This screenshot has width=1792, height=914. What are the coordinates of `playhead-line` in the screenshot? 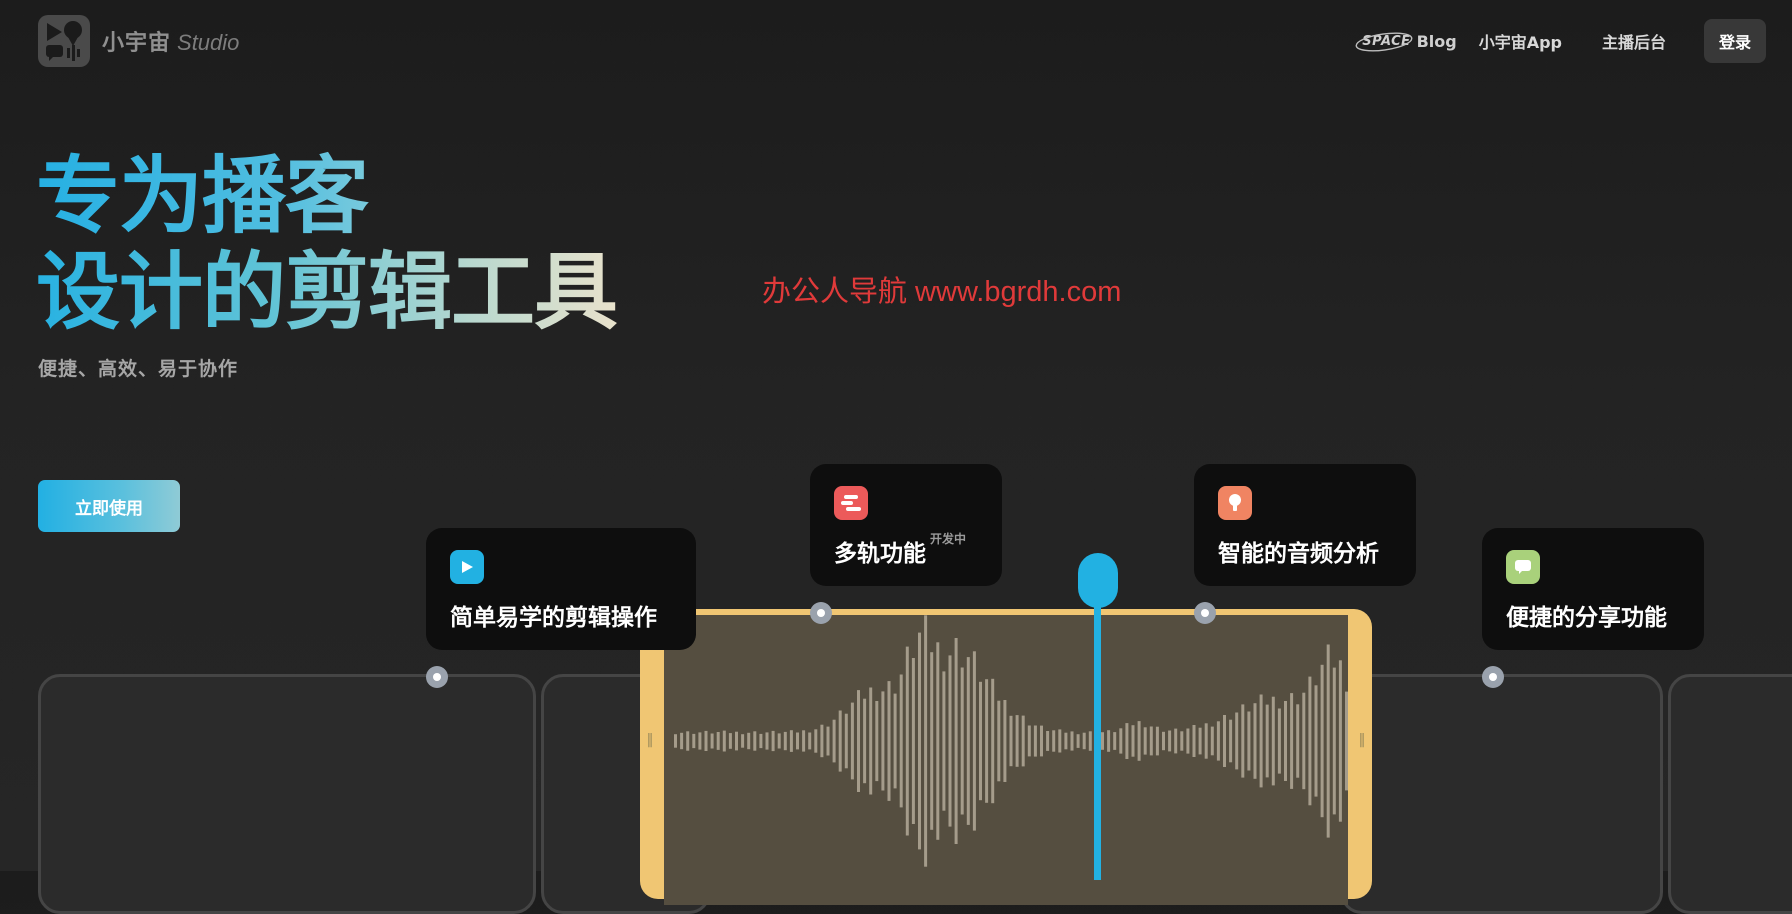 It's located at (1097, 735).